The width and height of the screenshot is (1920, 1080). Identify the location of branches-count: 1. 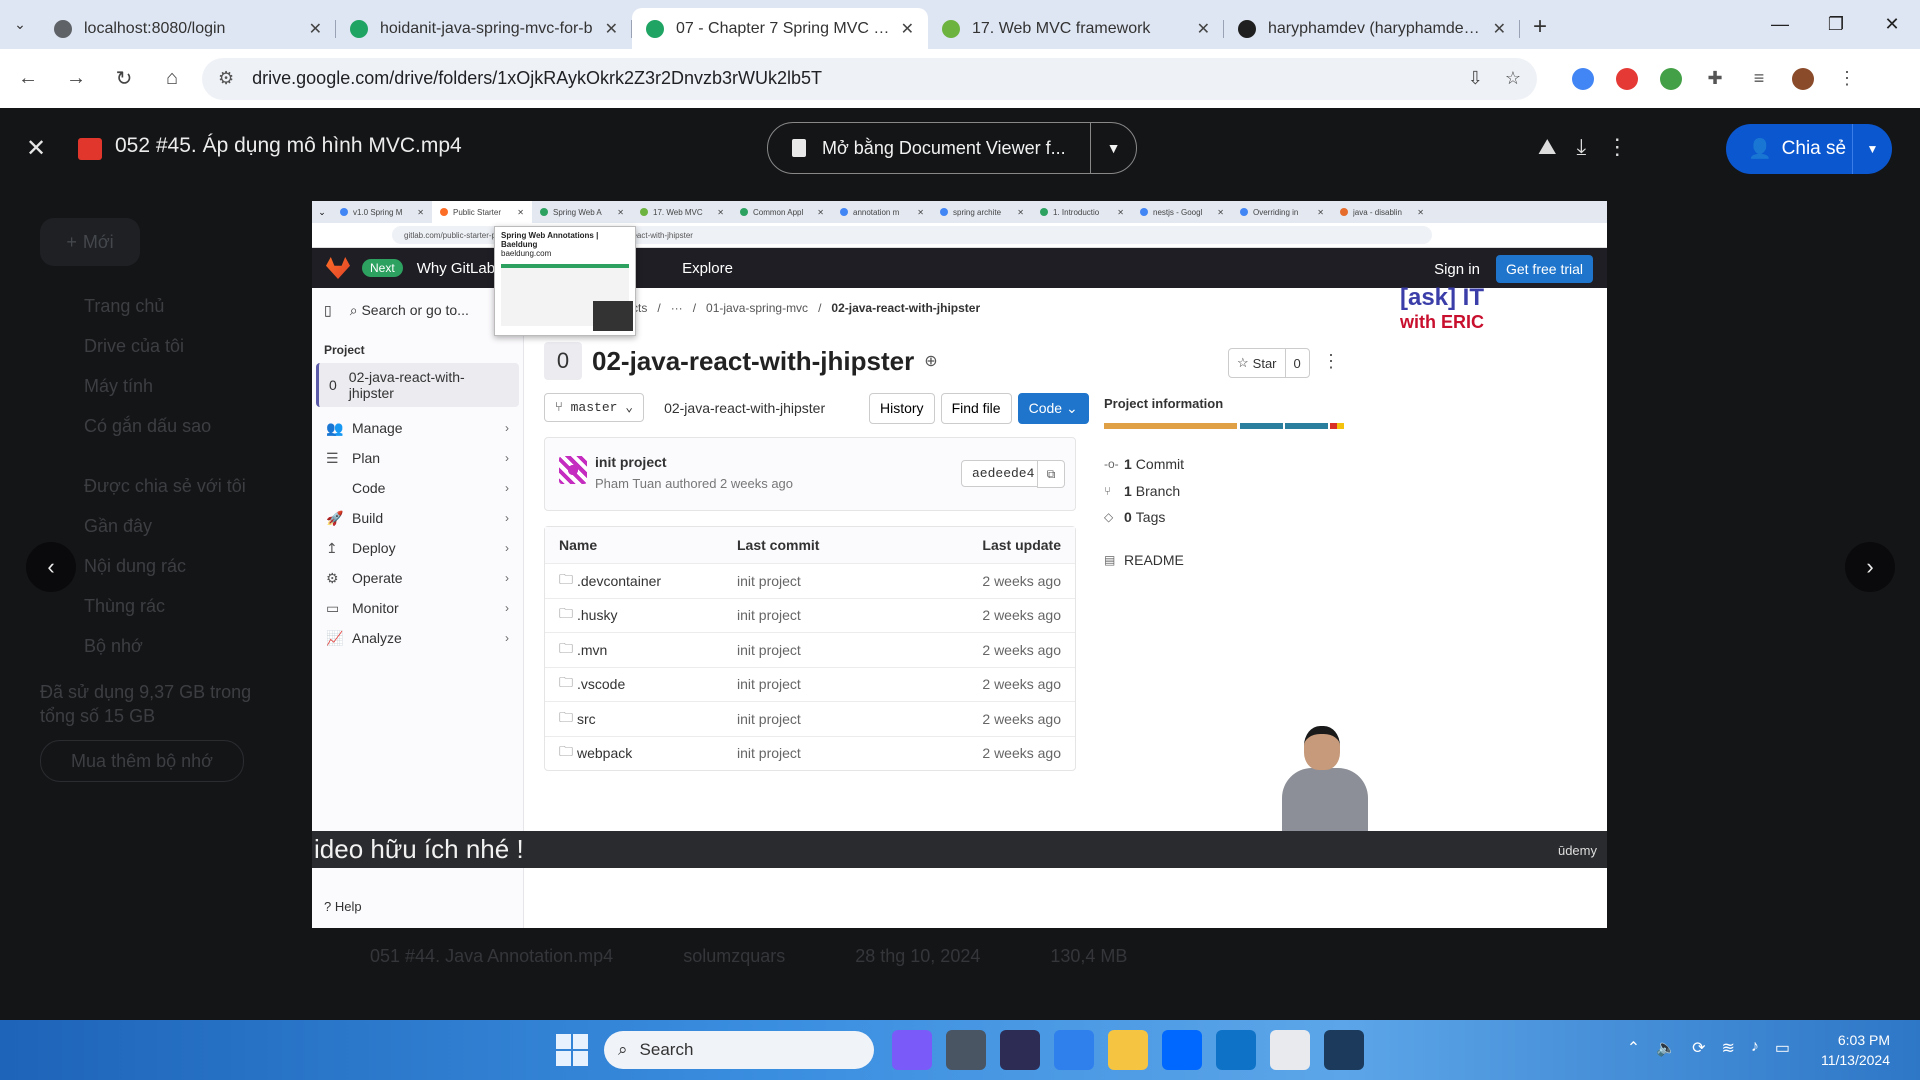
(1128, 490).